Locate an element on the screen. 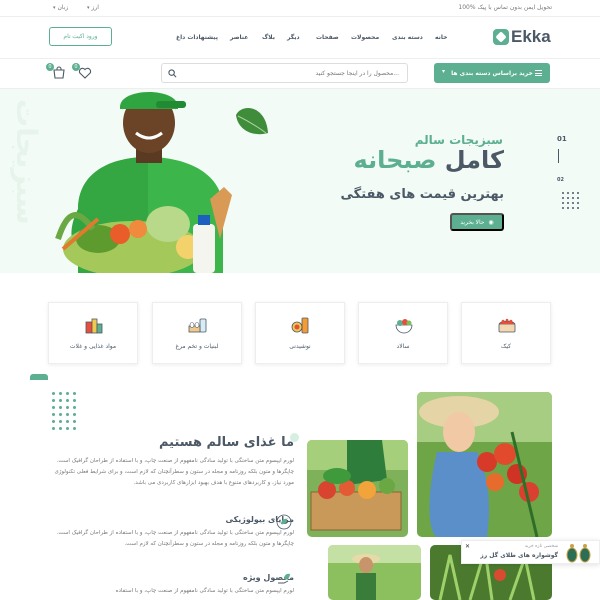 This screenshot has height=600, width=600. salad-icon is located at coordinates (404, 326).